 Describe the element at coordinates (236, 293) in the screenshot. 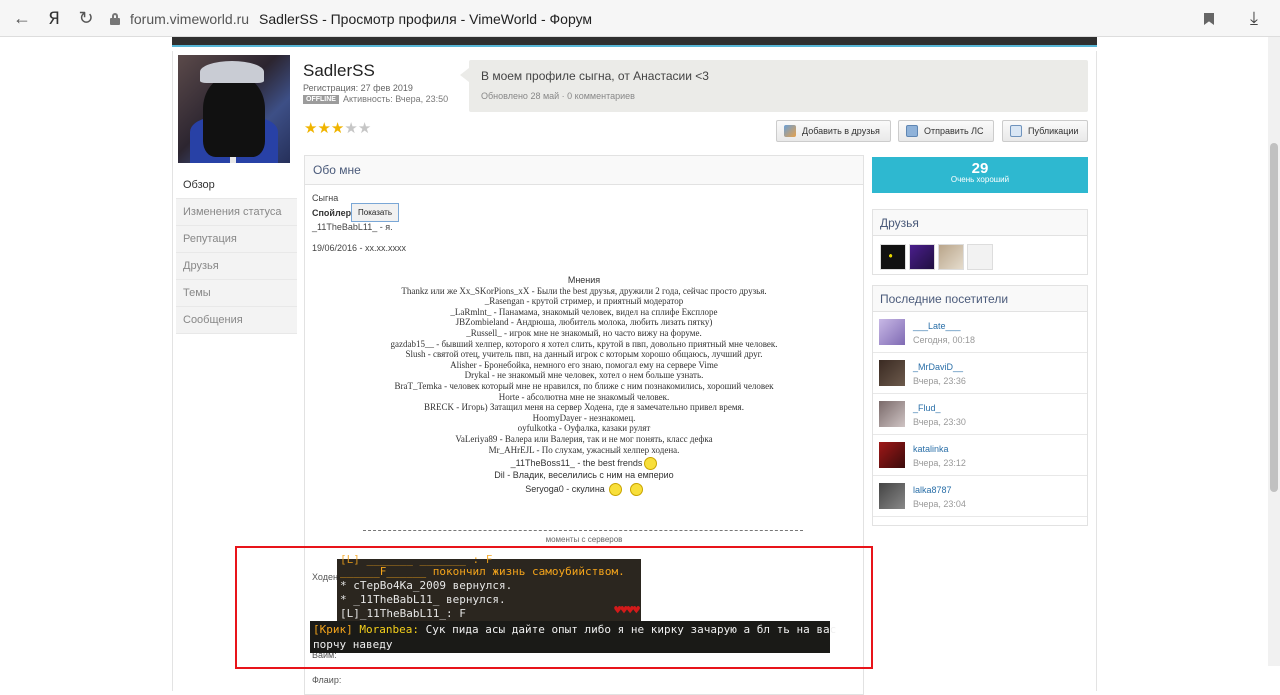

I see `tab-topics: Темы` at that location.